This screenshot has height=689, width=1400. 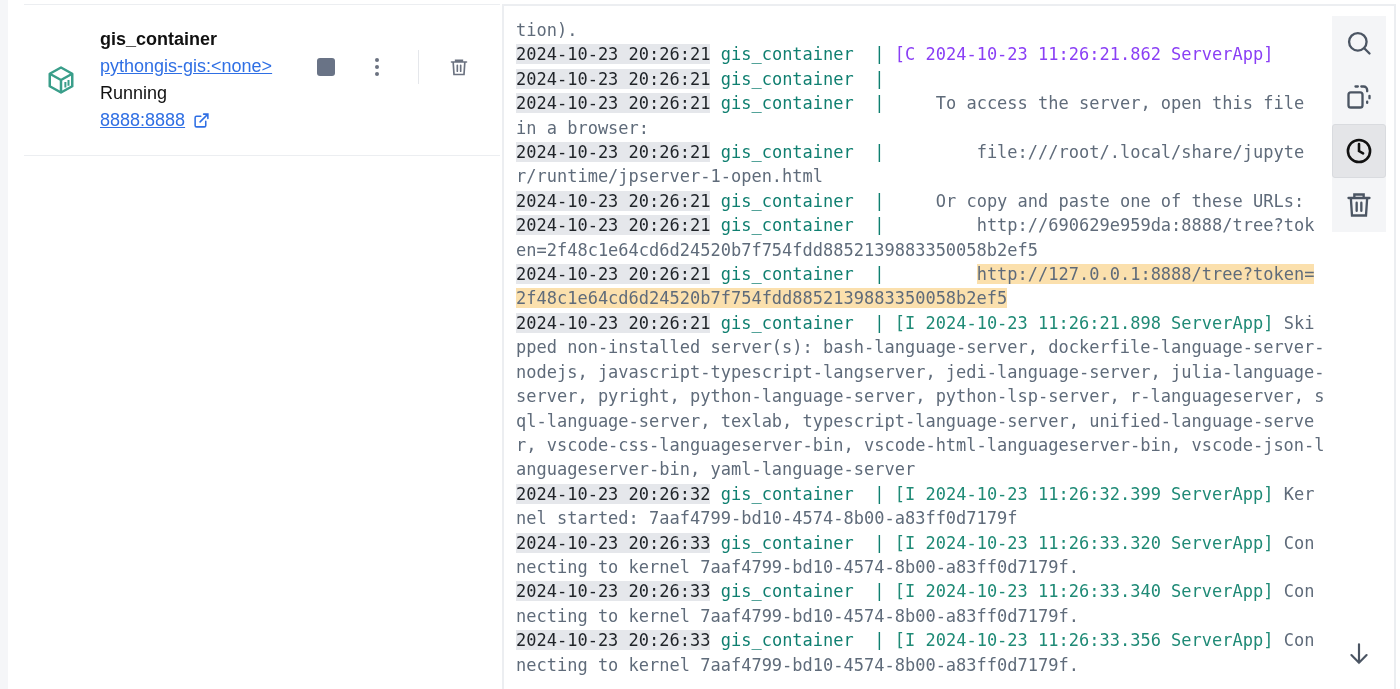 I want to click on cube-icon, so click(x=61, y=80).